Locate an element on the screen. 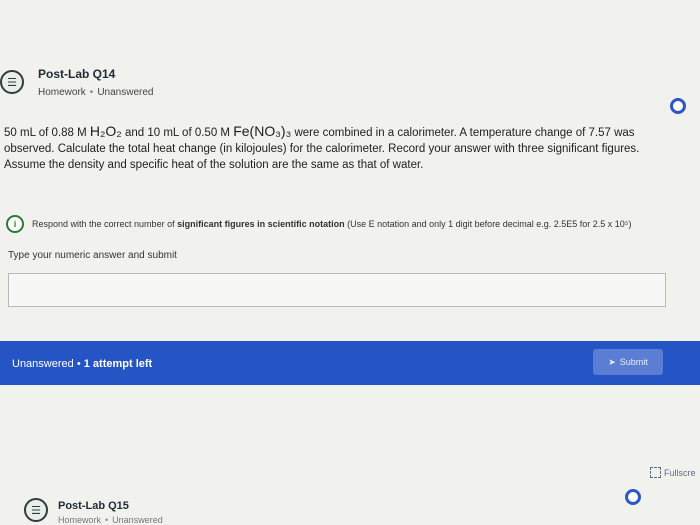 The height and width of the screenshot is (525, 700). question-title: Post-Lab Q14 is located at coordinates (77, 74).